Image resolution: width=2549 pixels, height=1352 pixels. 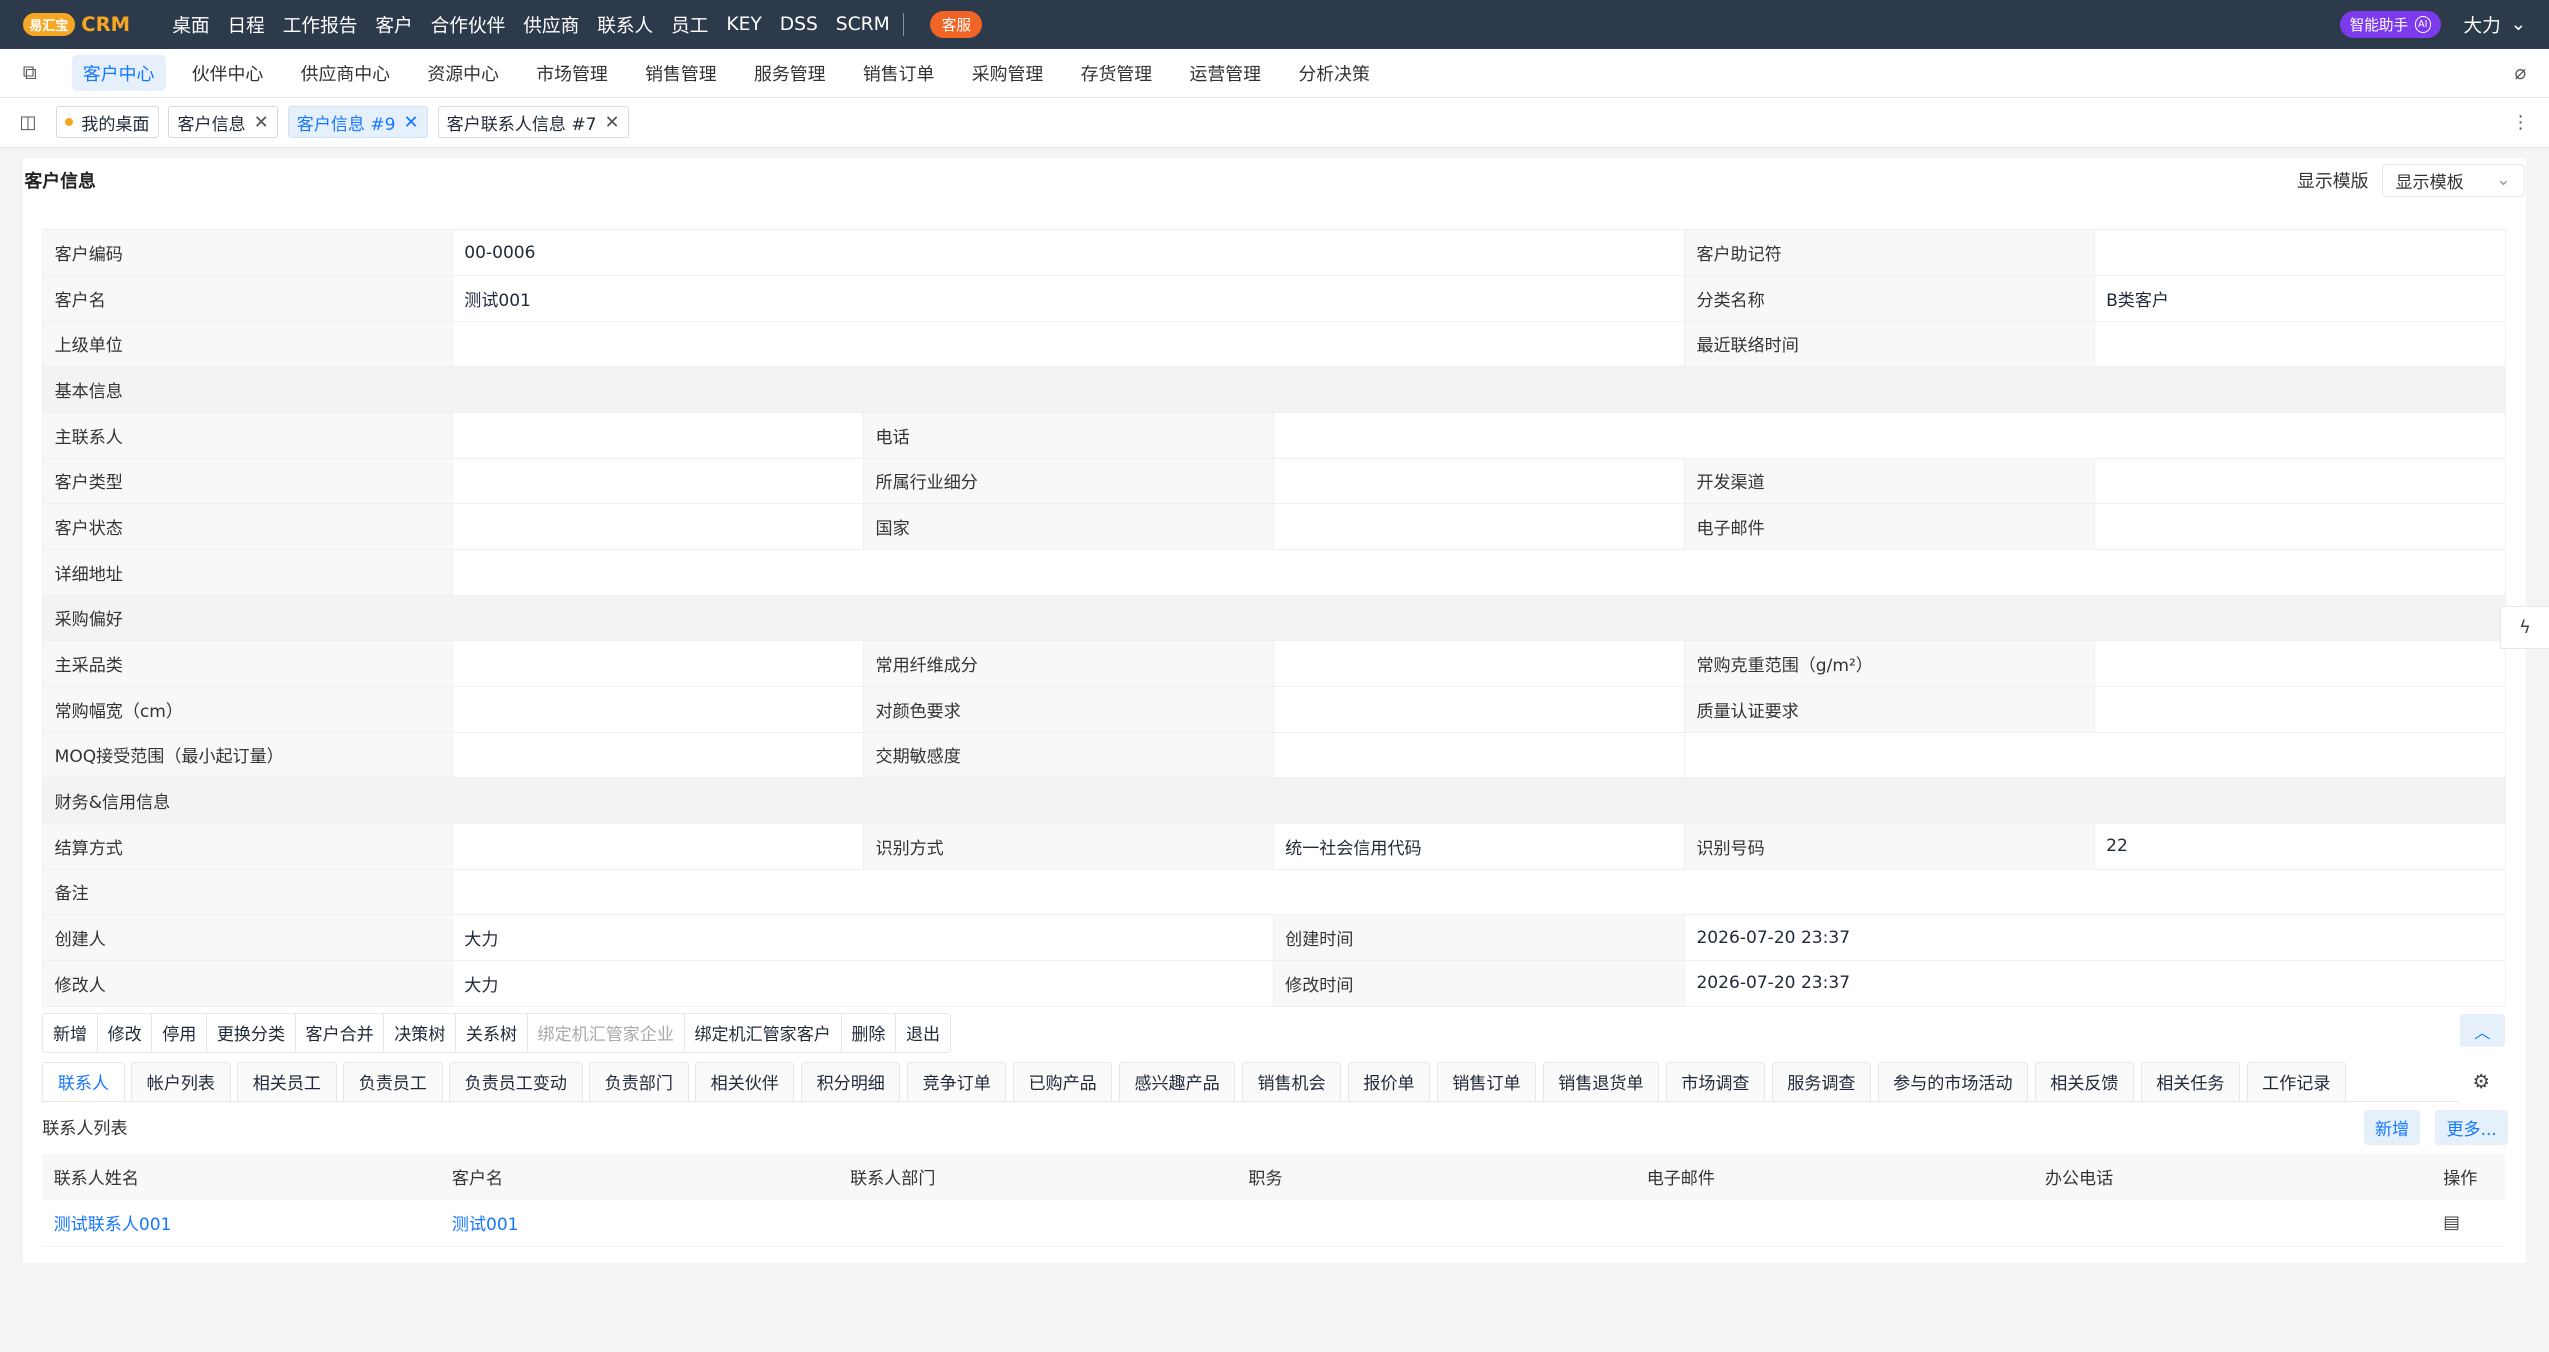 What do you see at coordinates (2482, 1030) in the screenshot?
I see `collapse-up-button: ︿` at bounding box center [2482, 1030].